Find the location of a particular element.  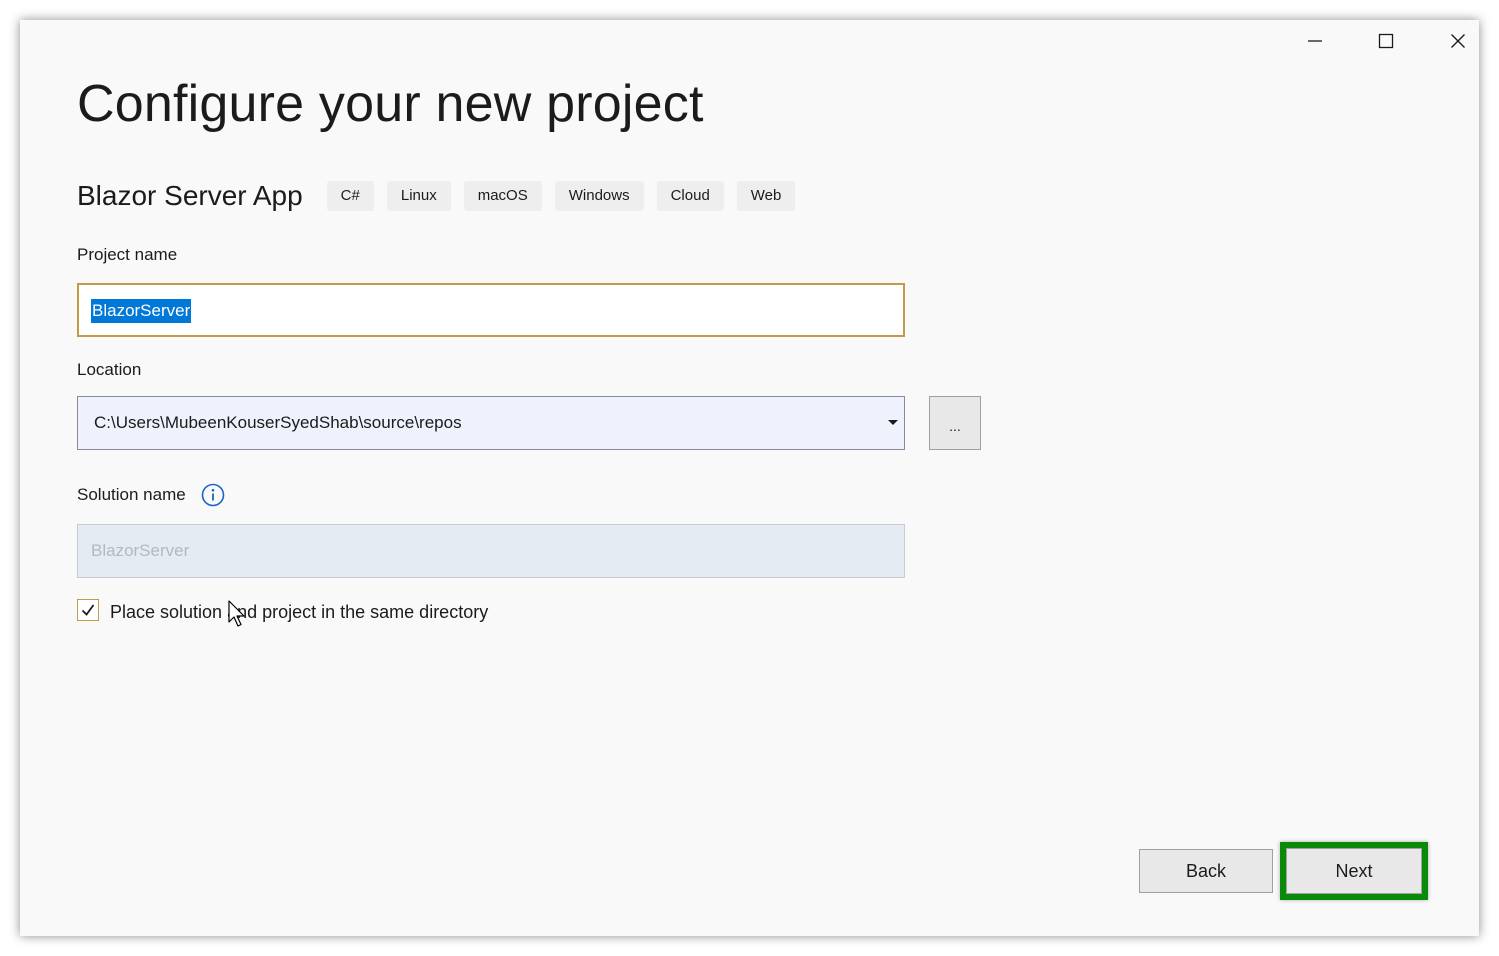

close-icon is located at coordinates (1458, 41).